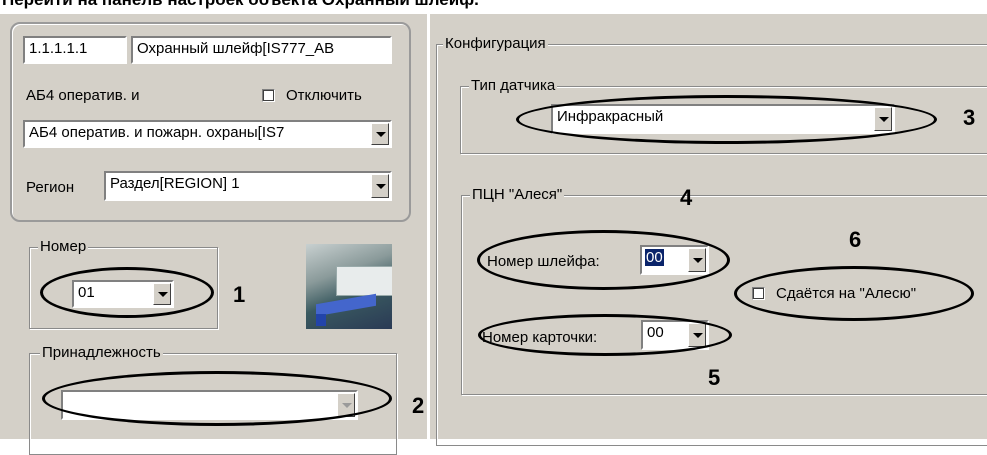 The height and width of the screenshot is (455, 987). Describe the element at coordinates (261, 50) in the screenshot. I see `object-name-field: Охранный шлейф[IS777_AB` at that location.